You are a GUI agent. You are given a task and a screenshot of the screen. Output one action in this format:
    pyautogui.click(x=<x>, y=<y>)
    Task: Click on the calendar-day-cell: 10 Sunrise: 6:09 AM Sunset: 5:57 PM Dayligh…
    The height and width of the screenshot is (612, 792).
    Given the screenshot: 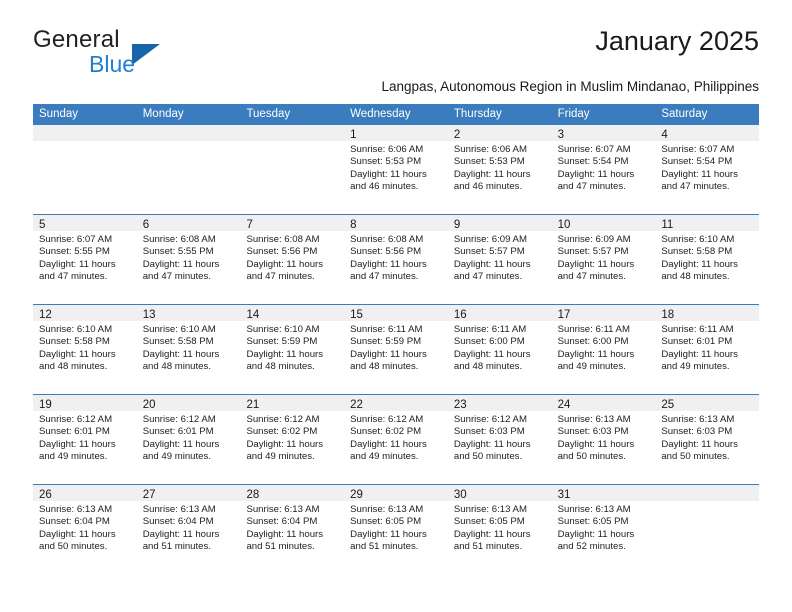 What is the action you would take?
    pyautogui.click(x=603, y=259)
    